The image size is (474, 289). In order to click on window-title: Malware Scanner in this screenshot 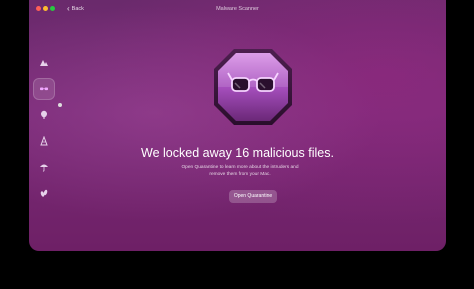, I will do `click(237, 9)`.